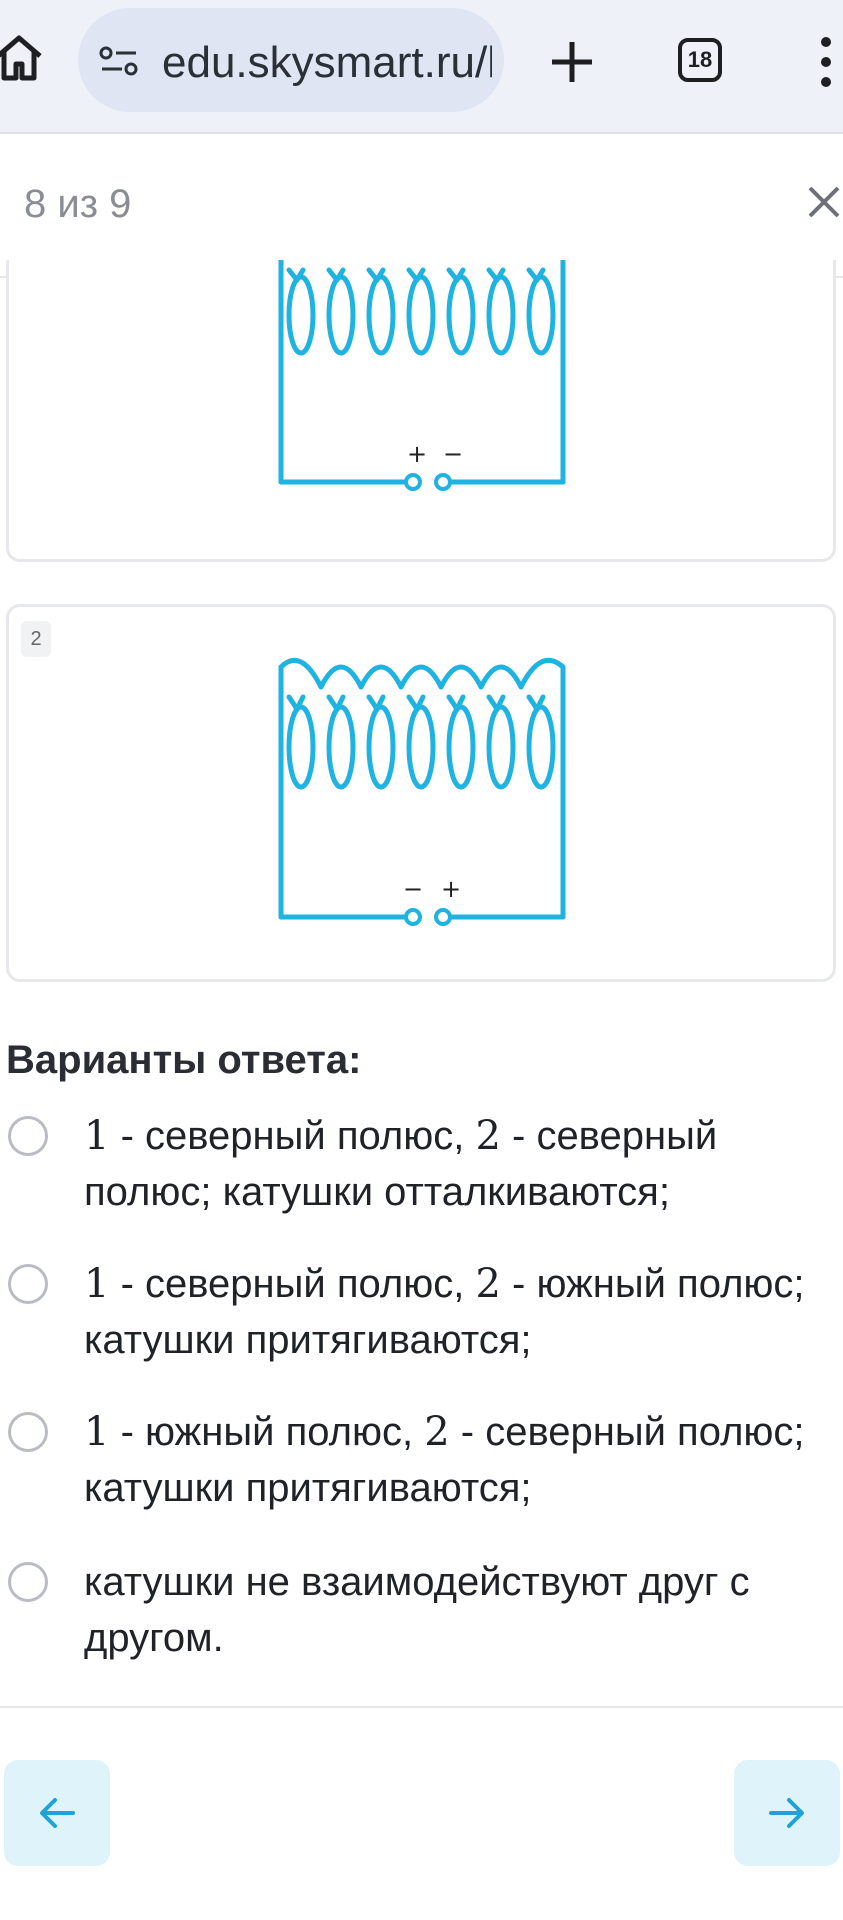 This screenshot has height=1920, width=843. Describe the element at coordinates (824, 202) in the screenshot. I see `close-icon` at that location.